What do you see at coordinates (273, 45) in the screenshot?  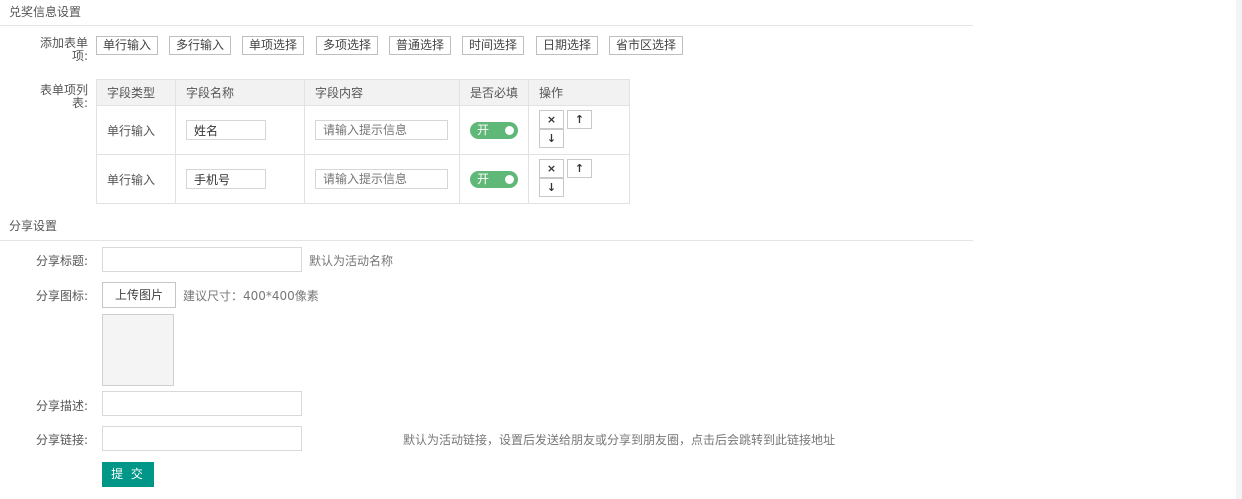 I see `add-single-choice-button: 单项选择` at bounding box center [273, 45].